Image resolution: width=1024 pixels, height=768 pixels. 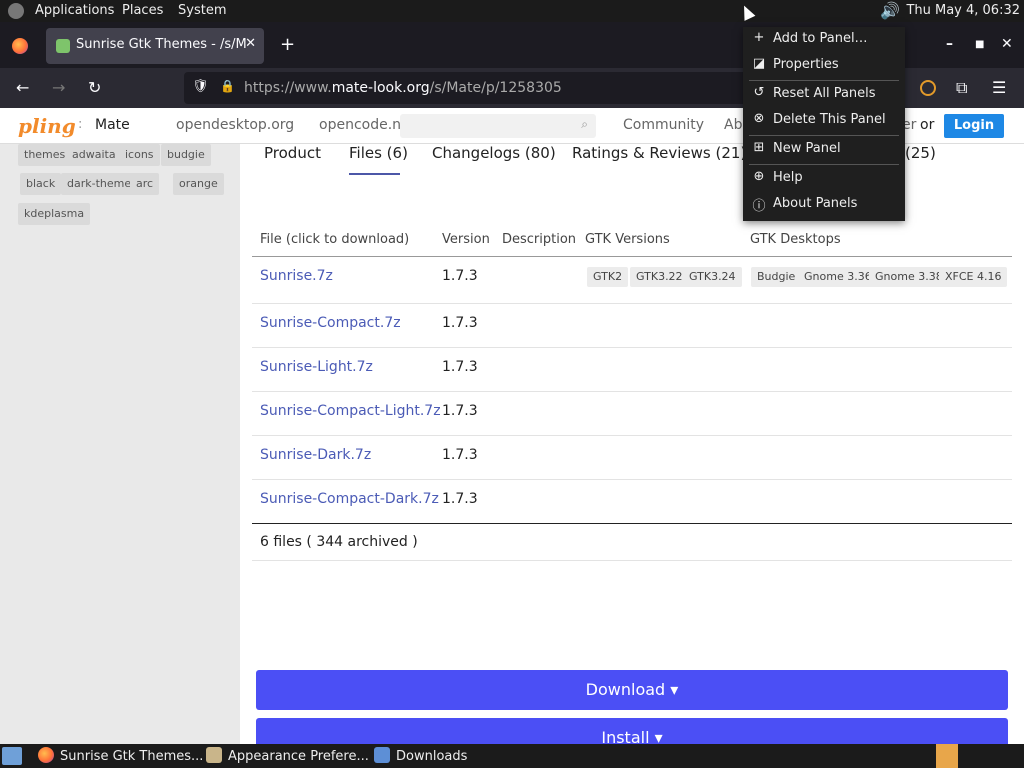 I want to click on file-link: Sunrise-Compact-Light.7z, so click(x=350, y=411).